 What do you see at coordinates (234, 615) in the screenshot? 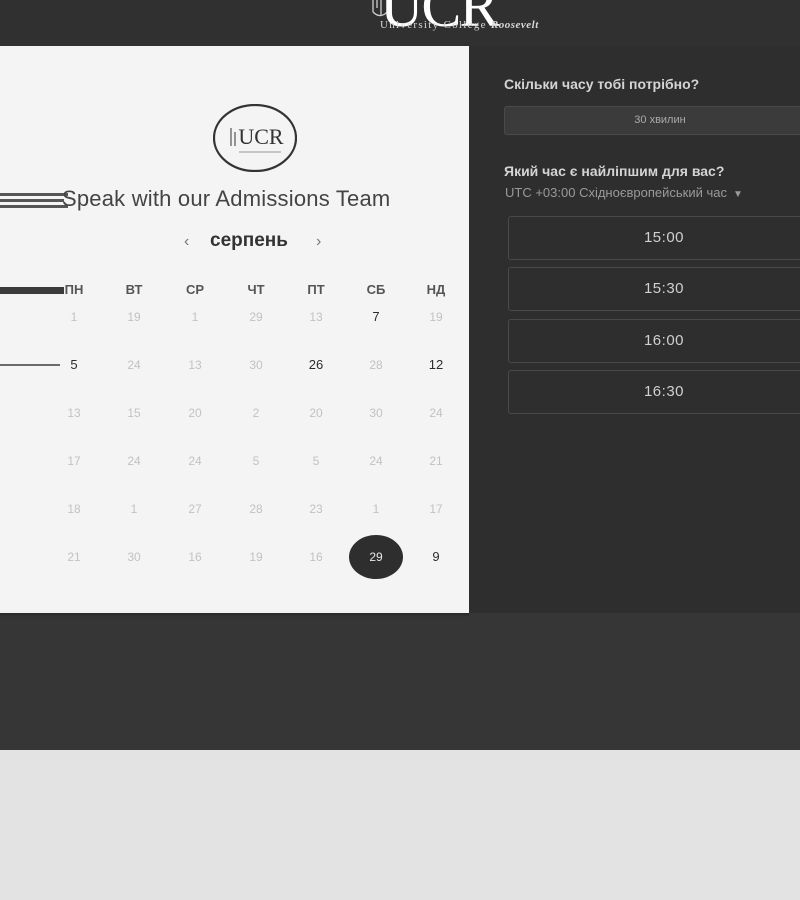
I see `panel-shadow` at bounding box center [234, 615].